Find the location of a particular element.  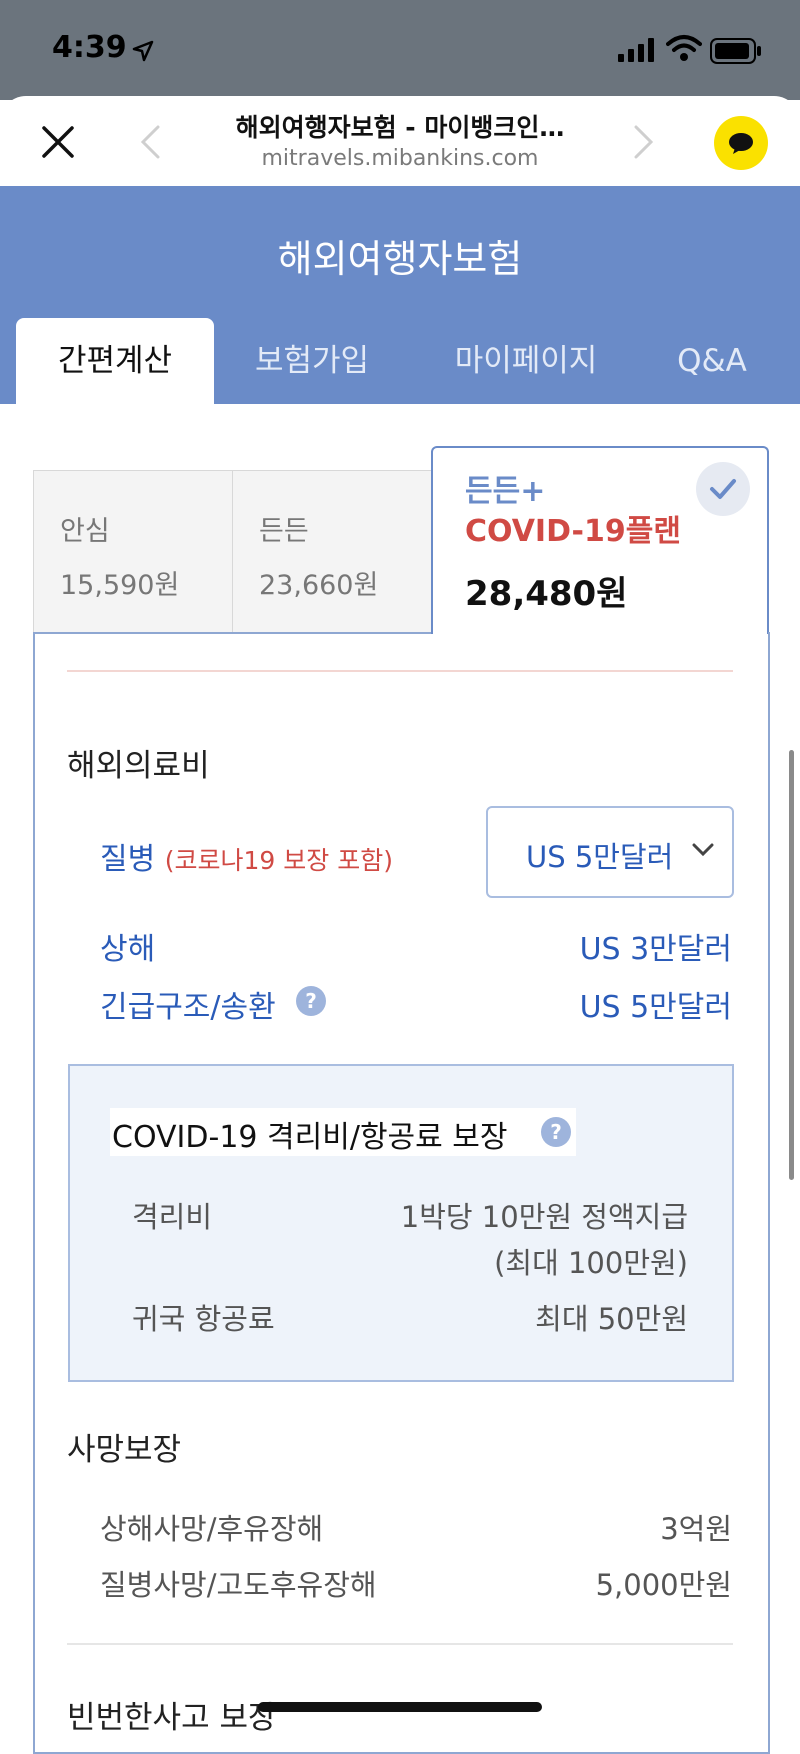

battery-icon is located at coordinates (735, 51).